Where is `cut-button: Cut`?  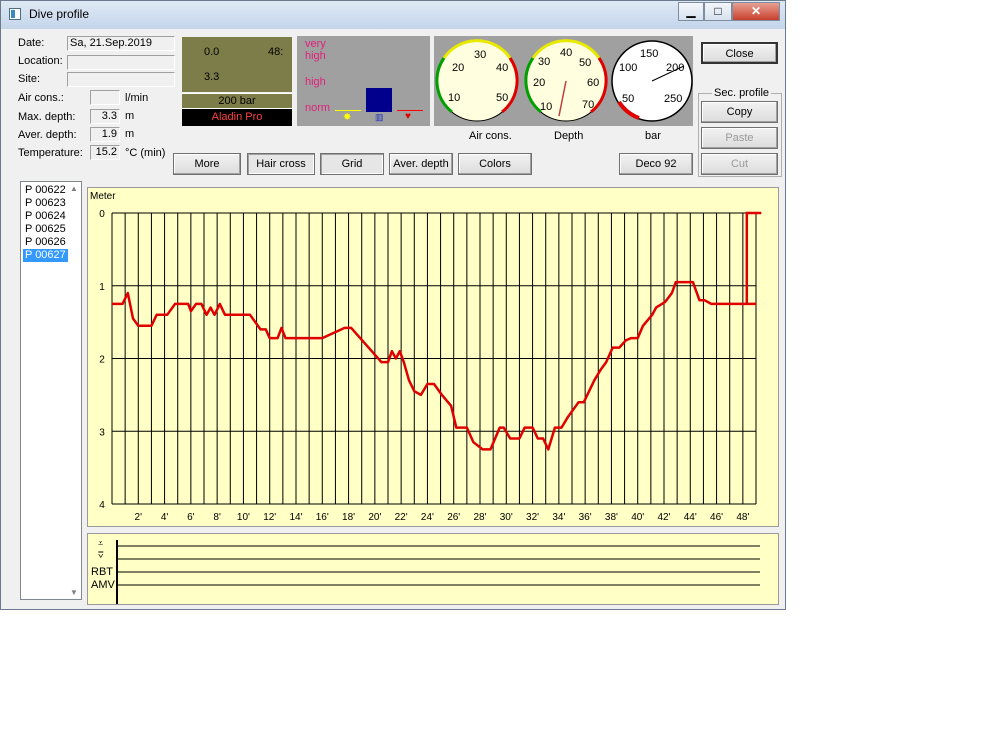 cut-button: Cut is located at coordinates (739, 164).